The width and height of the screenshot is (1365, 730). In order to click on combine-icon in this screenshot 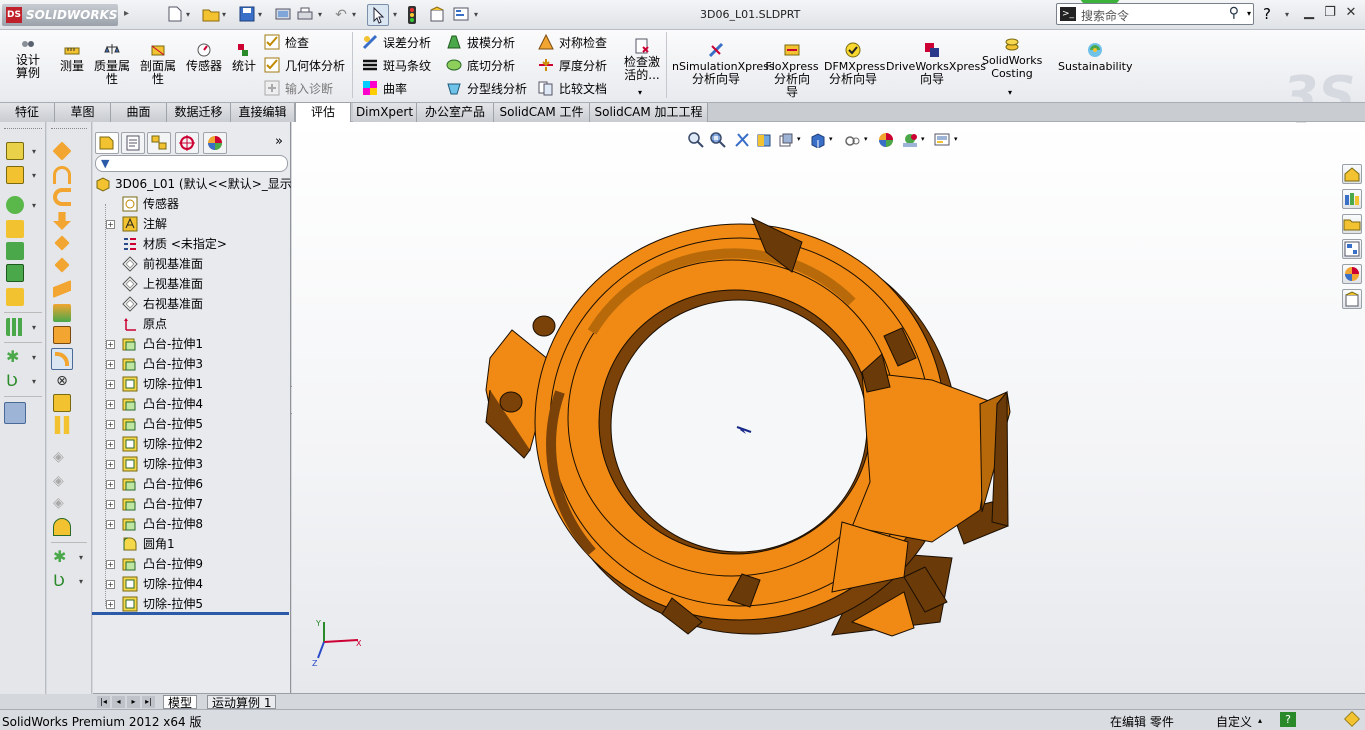, I will do `click(62, 335)`.